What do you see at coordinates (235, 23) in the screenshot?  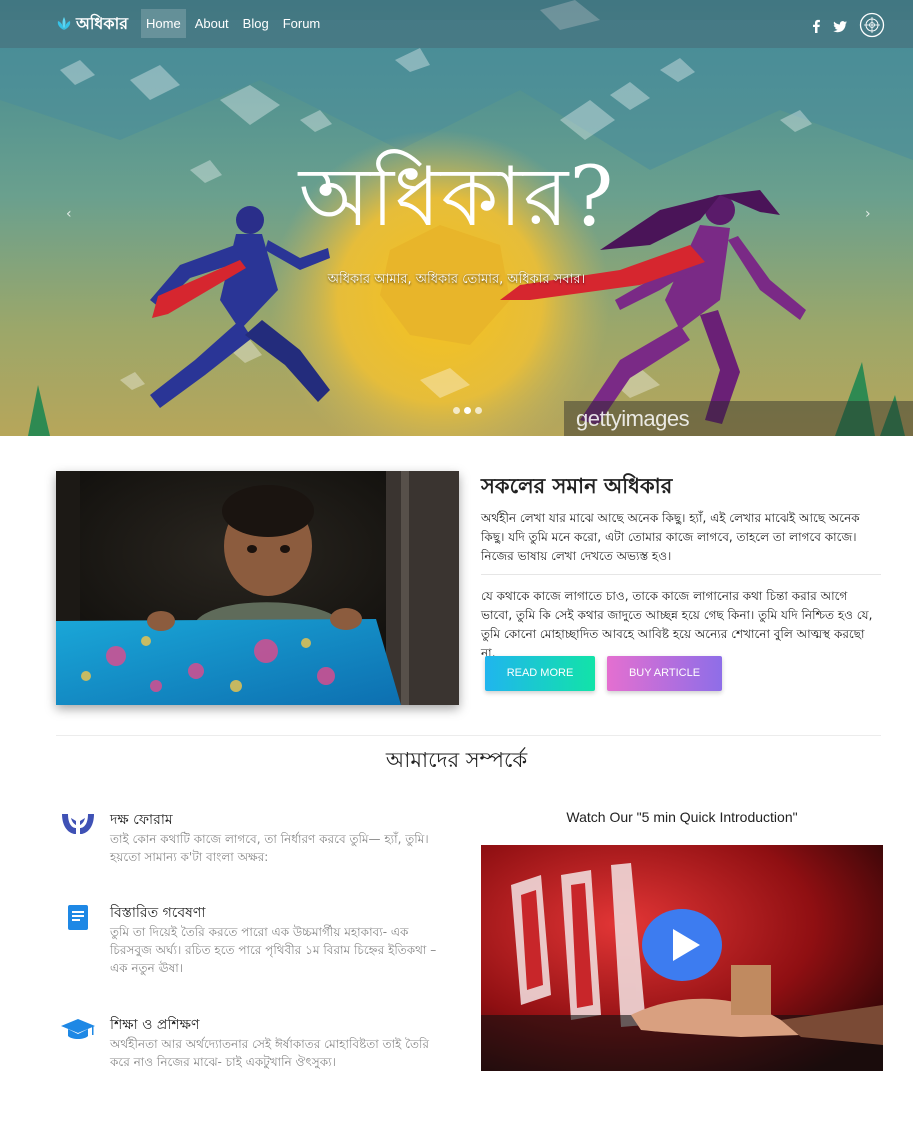 I see `main-nav: Home About Blog Forum` at bounding box center [235, 23].